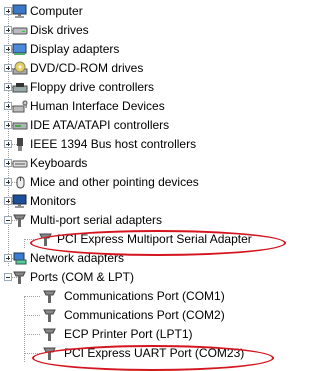 Image resolution: width=320 pixels, height=371 pixels. Describe the element at coordinates (142, 201) in the screenshot. I see `tree-item-monitors: Monitors` at that location.